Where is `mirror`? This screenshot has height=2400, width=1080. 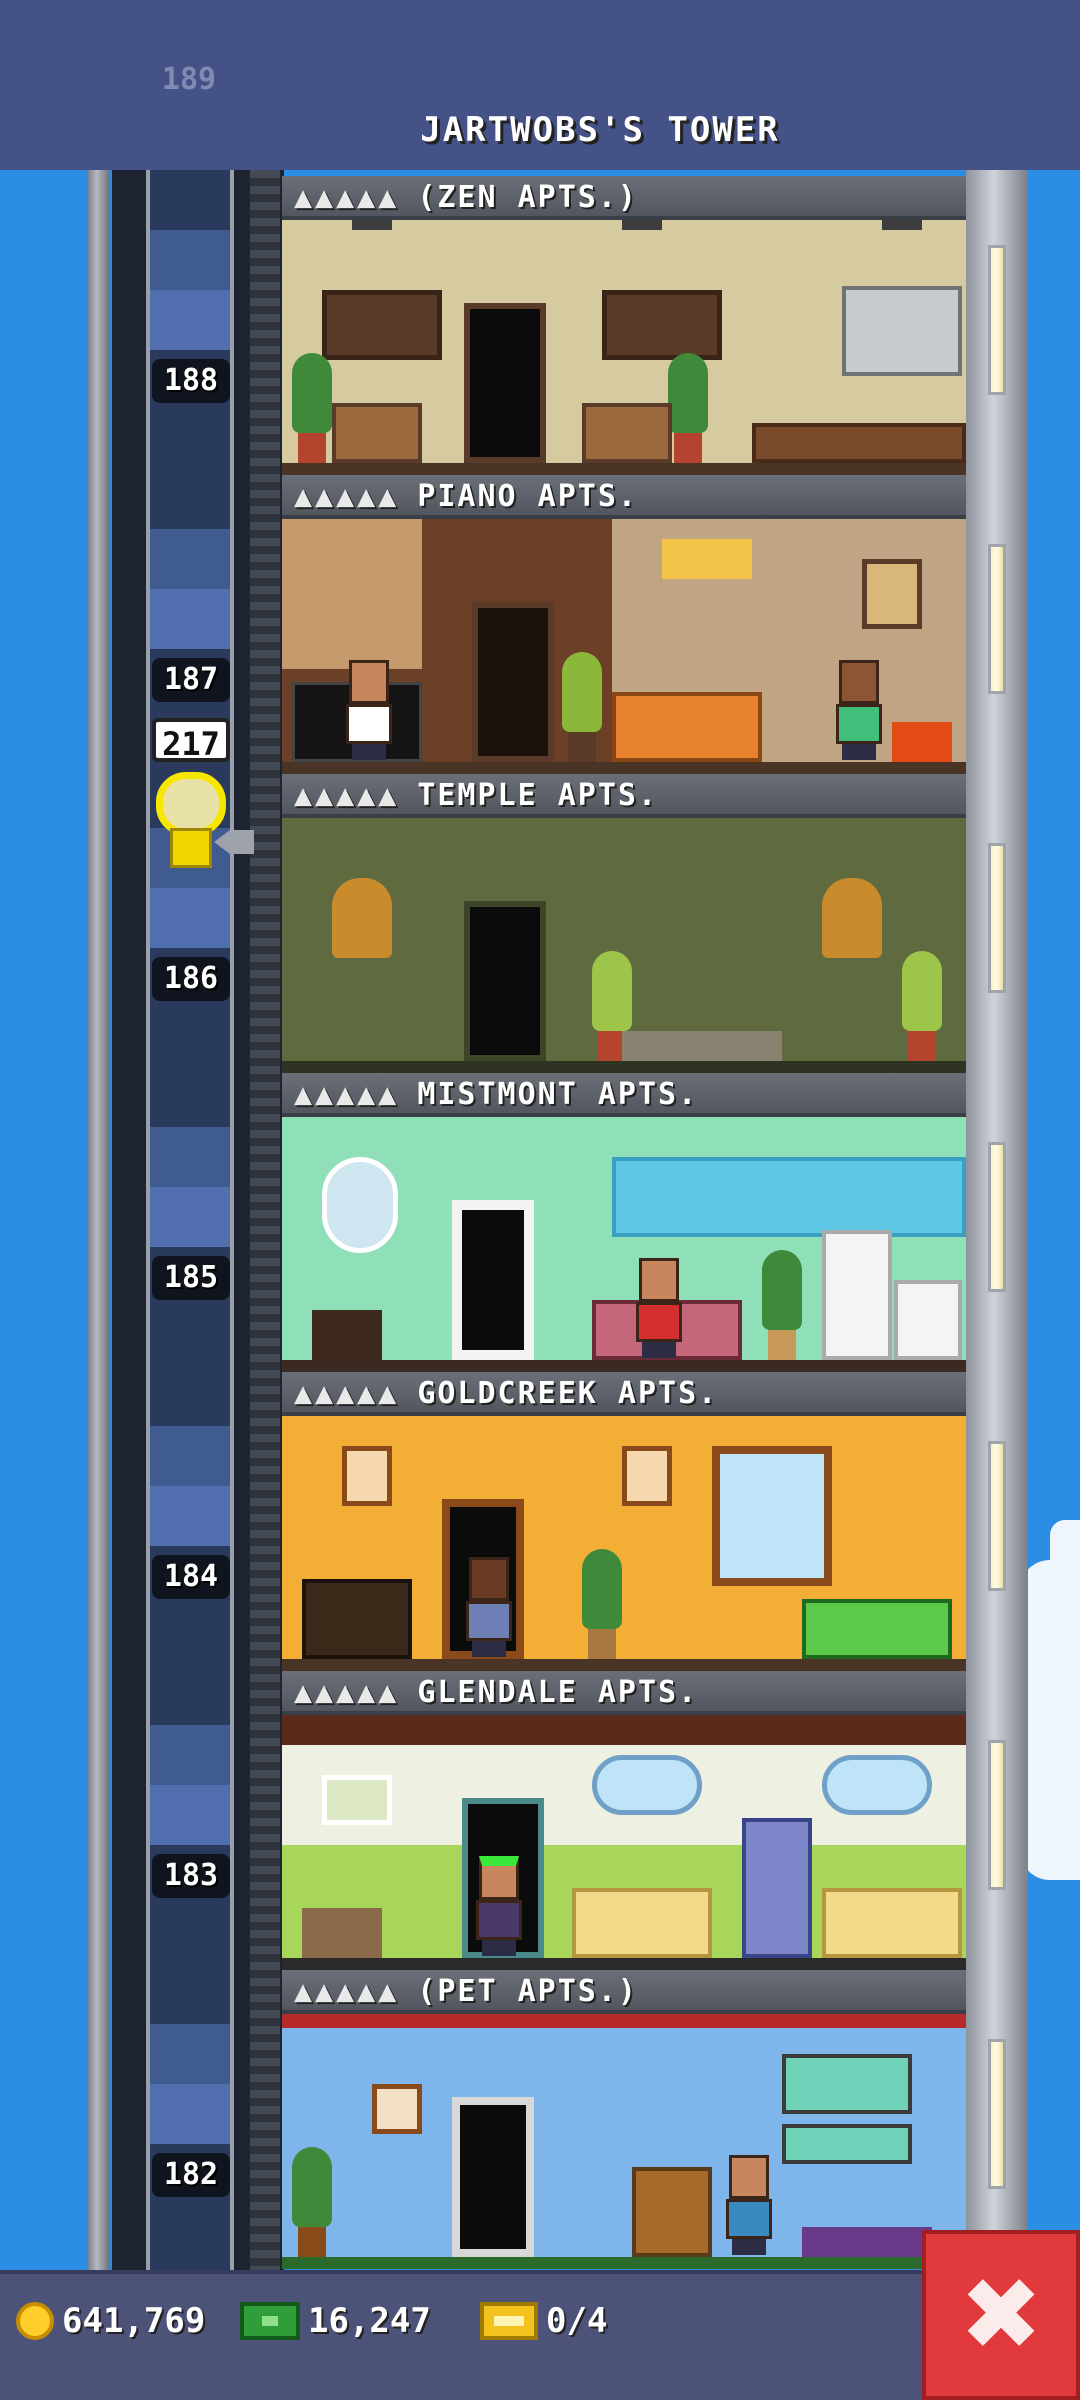 mirror is located at coordinates (360, 1205).